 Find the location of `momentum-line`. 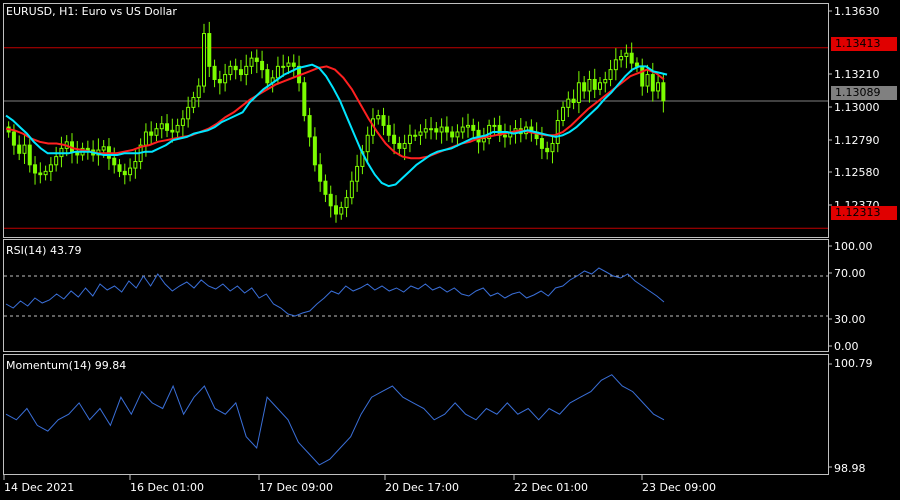

momentum-line is located at coordinates (335, 420).